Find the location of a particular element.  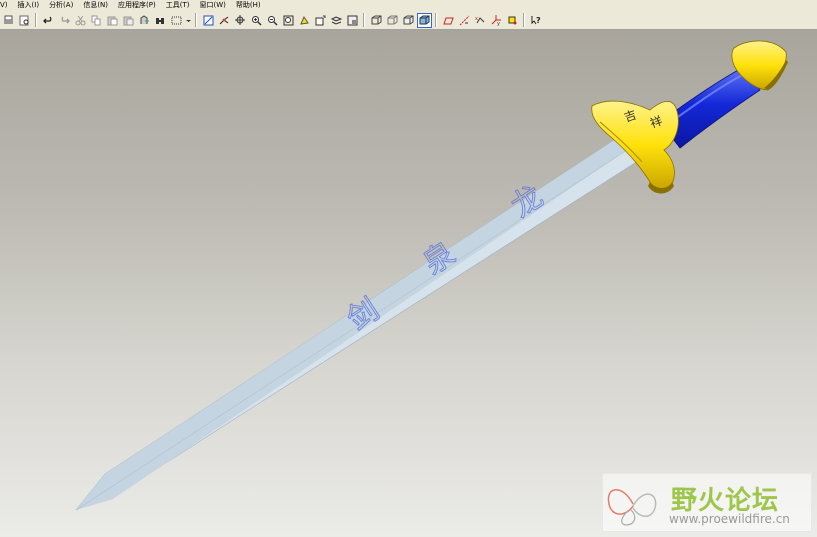

layers-icon is located at coordinates (336, 20).